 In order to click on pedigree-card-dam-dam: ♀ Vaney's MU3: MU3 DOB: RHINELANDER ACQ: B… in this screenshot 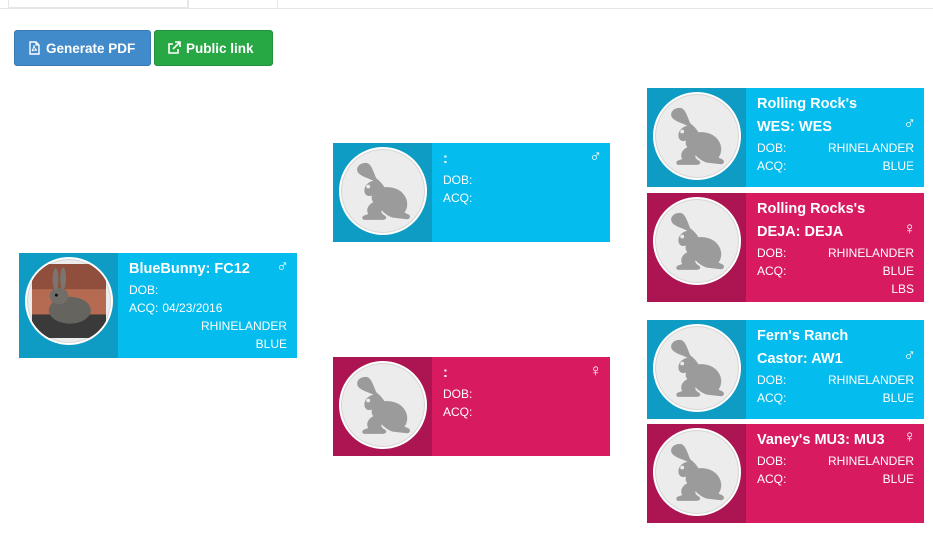, I will do `click(785, 473)`.